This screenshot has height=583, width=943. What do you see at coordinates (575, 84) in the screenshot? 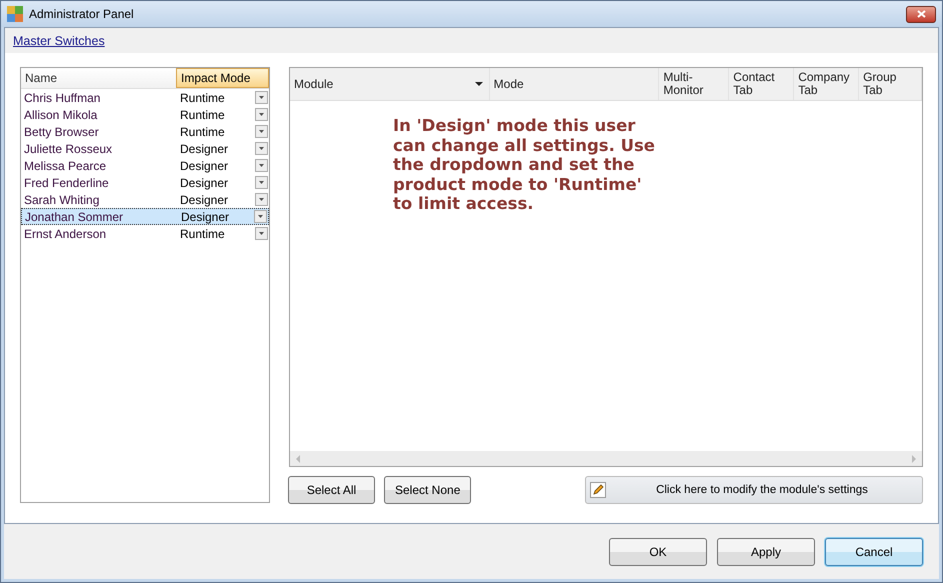
I see `column-header: Mode` at bounding box center [575, 84].